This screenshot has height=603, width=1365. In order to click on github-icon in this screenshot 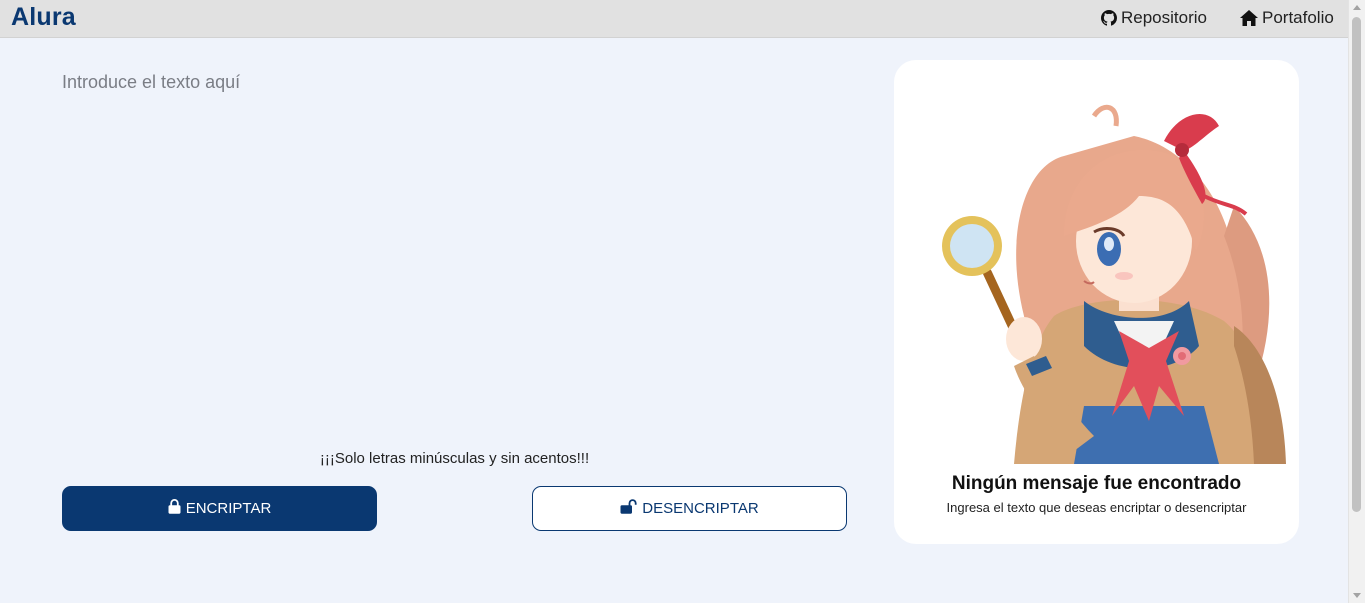, I will do `click(1109, 18)`.